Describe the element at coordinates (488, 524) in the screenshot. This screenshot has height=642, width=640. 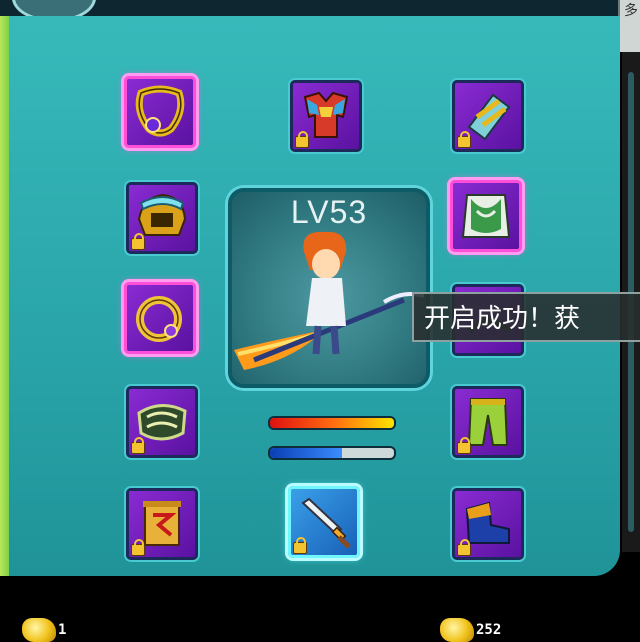
I see `slot-boots` at that location.